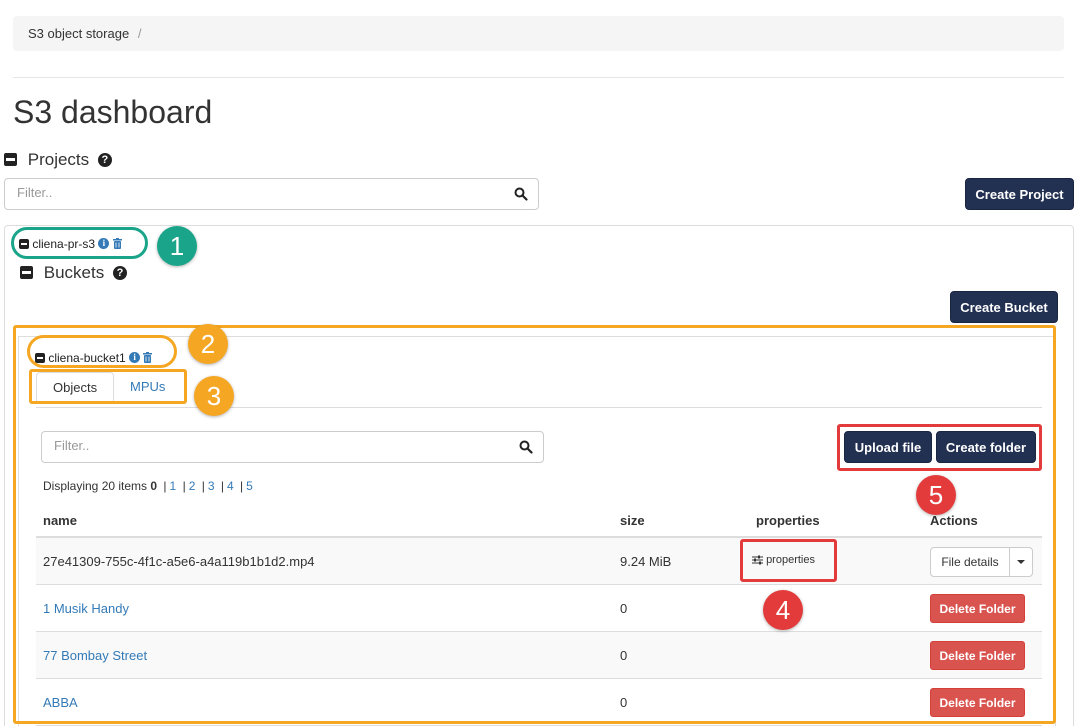 Image resolution: width=1077 pixels, height=726 pixels. What do you see at coordinates (102, 351) in the screenshot?
I see `annotation-oval-bucket` at bounding box center [102, 351].